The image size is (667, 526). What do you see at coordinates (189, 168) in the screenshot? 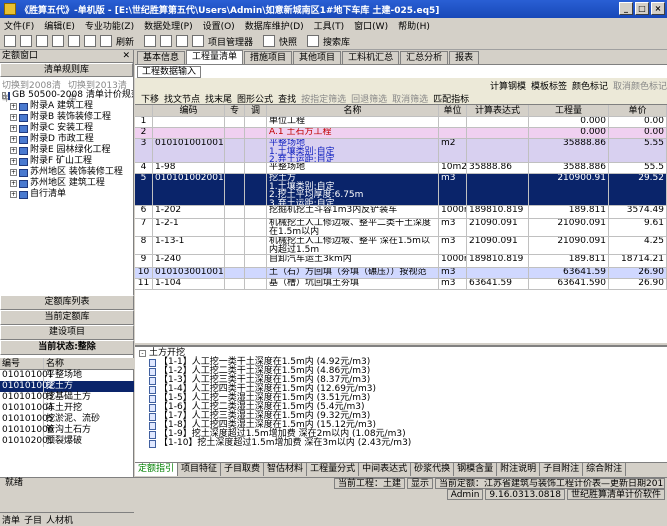
I see `cell-code: 1-98` at bounding box center [189, 168].